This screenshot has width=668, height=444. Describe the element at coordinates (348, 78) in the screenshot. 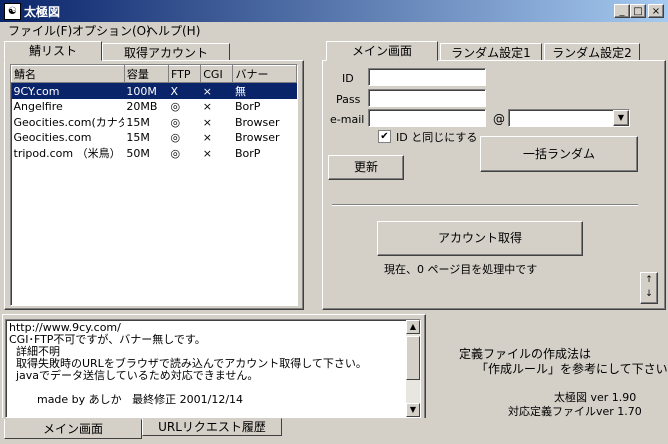

I see `id-label: ID` at that location.